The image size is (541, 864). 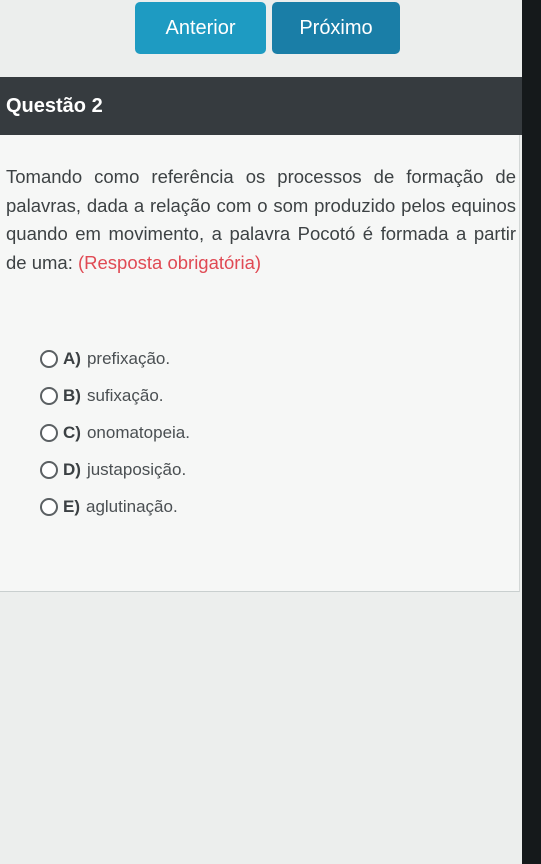 I want to click on option-text: onomatopeia., so click(x=138, y=432).